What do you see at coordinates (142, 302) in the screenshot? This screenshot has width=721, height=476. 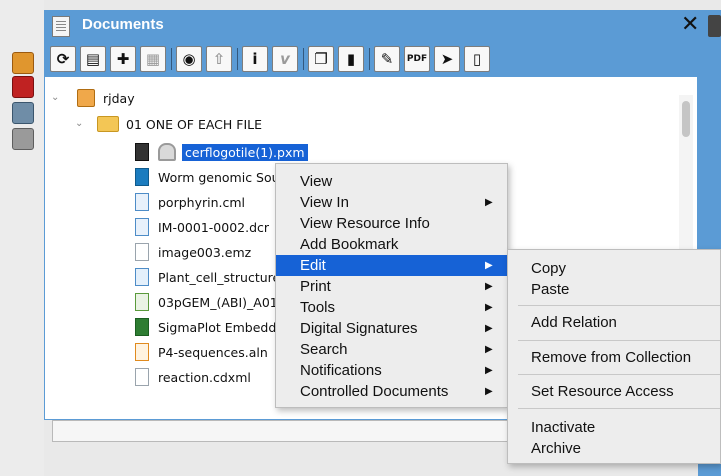 I see `dna-file-icon` at bounding box center [142, 302].